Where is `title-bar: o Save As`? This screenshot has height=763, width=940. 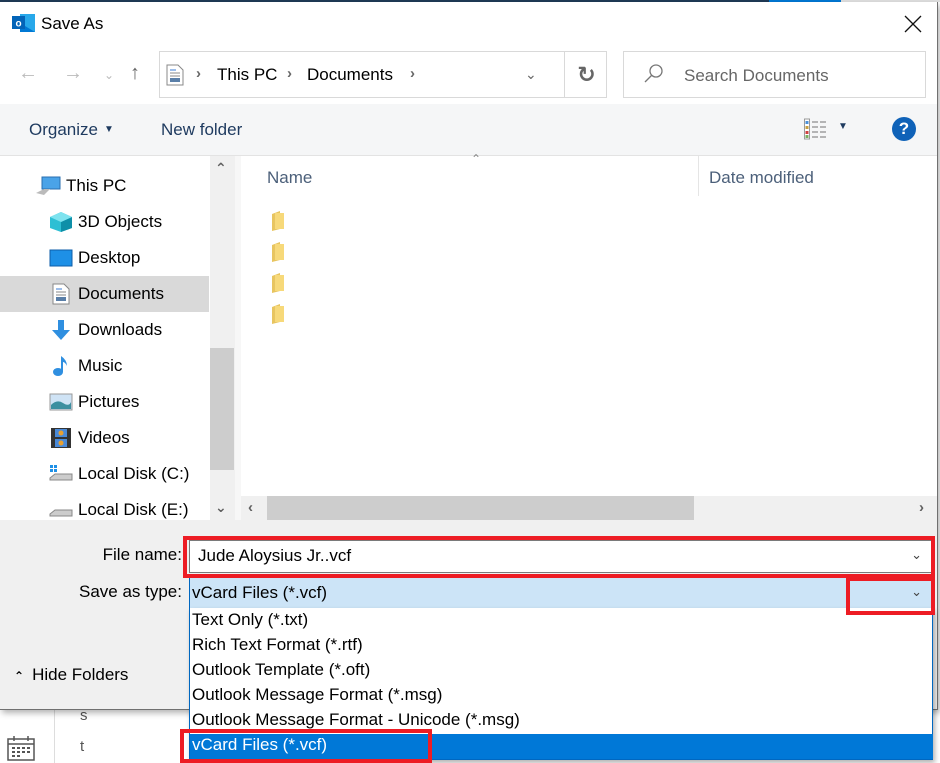
title-bar: o Save As is located at coordinates (468, 24).